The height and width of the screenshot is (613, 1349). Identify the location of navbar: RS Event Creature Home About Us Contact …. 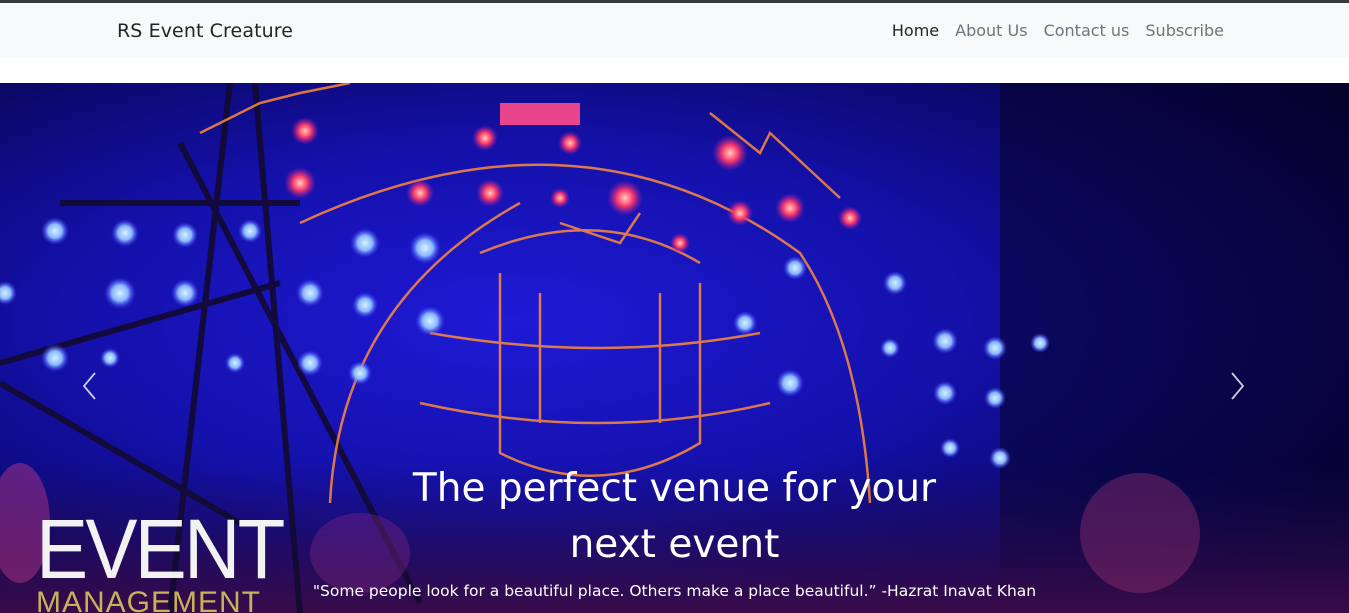
(674, 30).